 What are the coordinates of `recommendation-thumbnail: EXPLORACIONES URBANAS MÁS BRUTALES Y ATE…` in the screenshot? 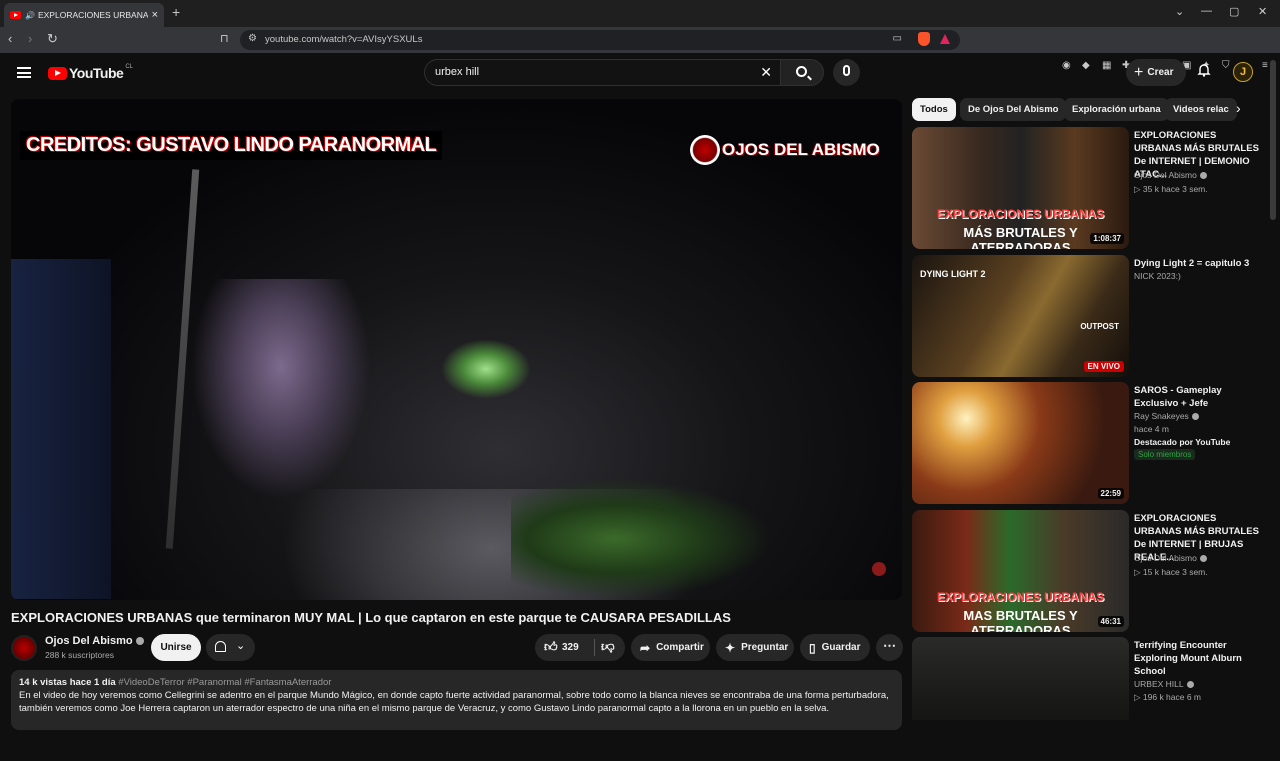 It's located at (1020, 188).